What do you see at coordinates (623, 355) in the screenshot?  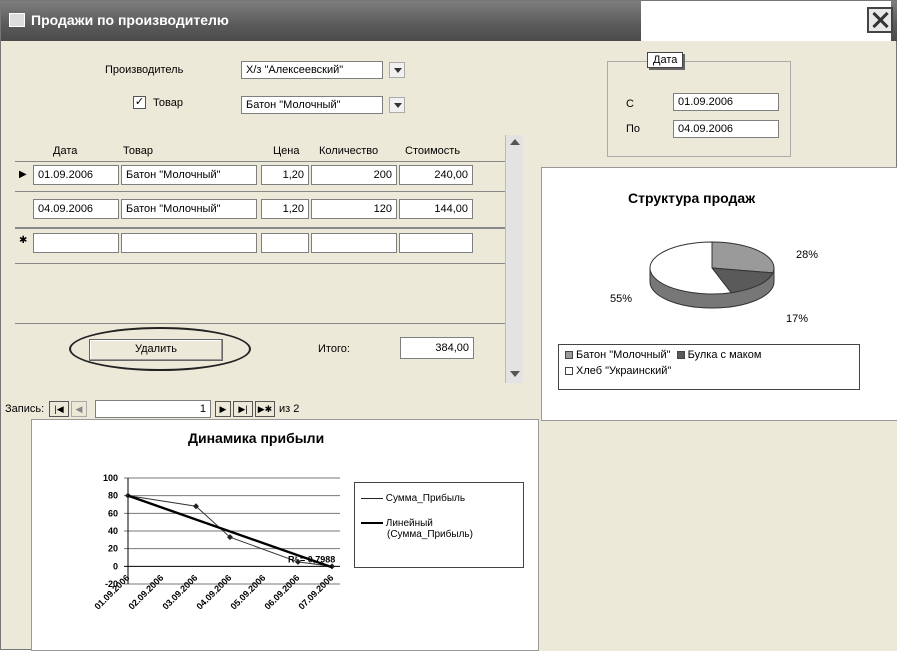 I see `legend-item: Батон "Молочный"` at bounding box center [623, 355].